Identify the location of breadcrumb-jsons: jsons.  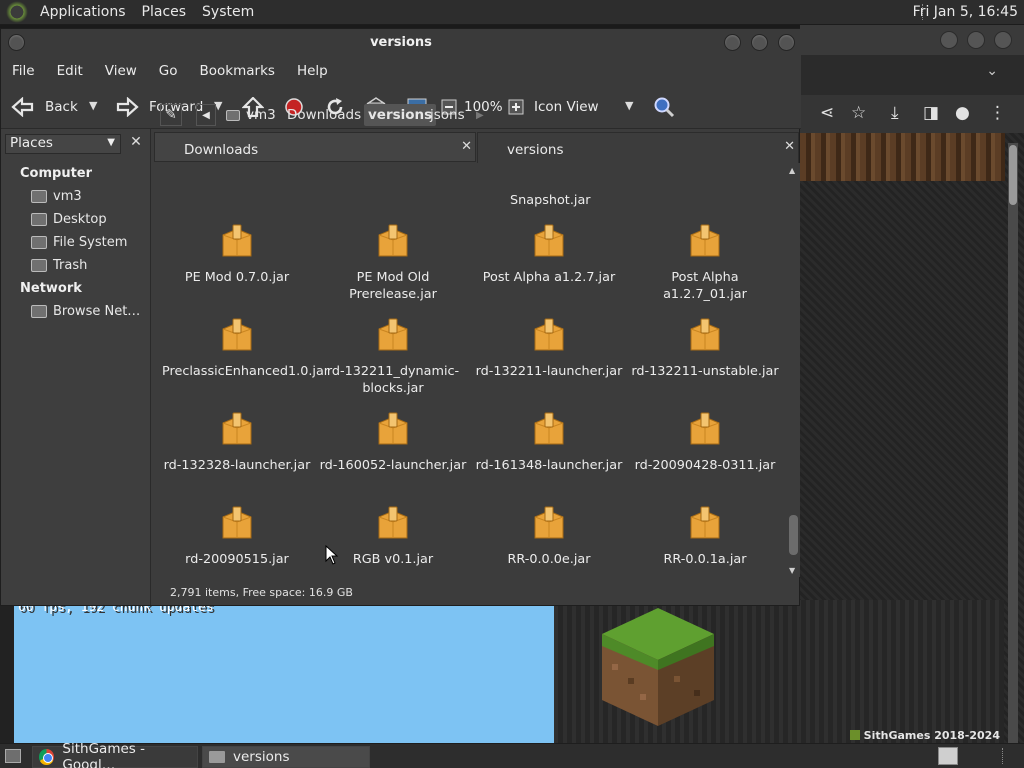
(447, 115).